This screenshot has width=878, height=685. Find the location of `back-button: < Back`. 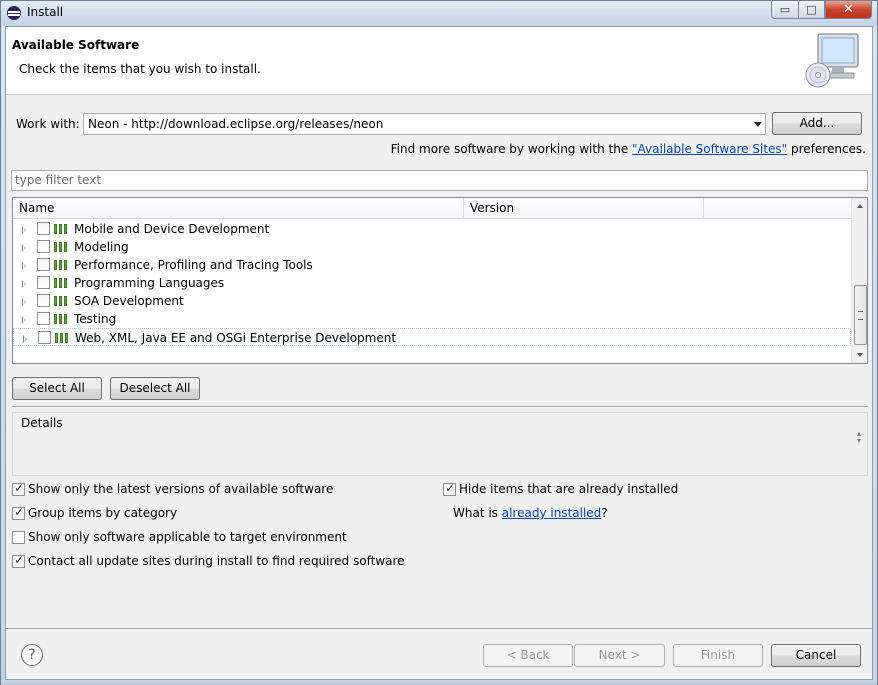

back-button: < Back is located at coordinates (528, 655).